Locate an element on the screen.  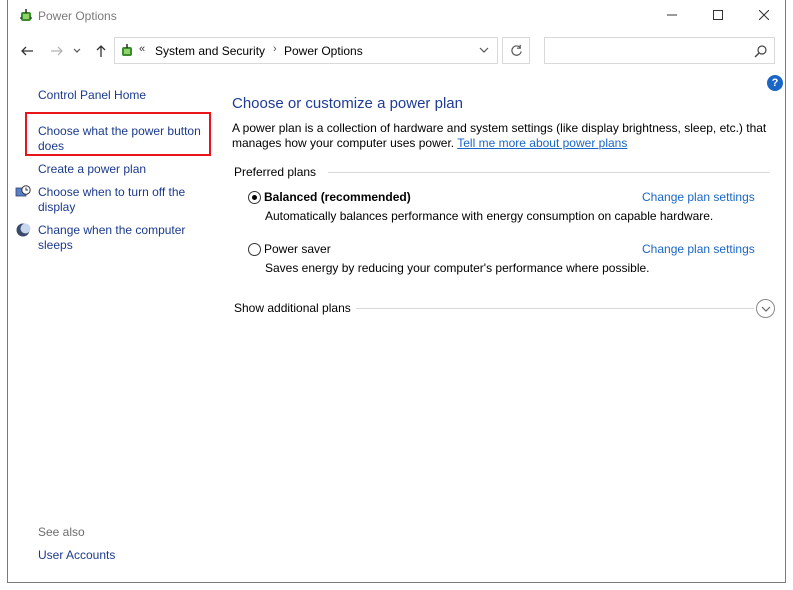
balanced-plan-name: Balanced (recommended) is located at coordinates (337, 197).